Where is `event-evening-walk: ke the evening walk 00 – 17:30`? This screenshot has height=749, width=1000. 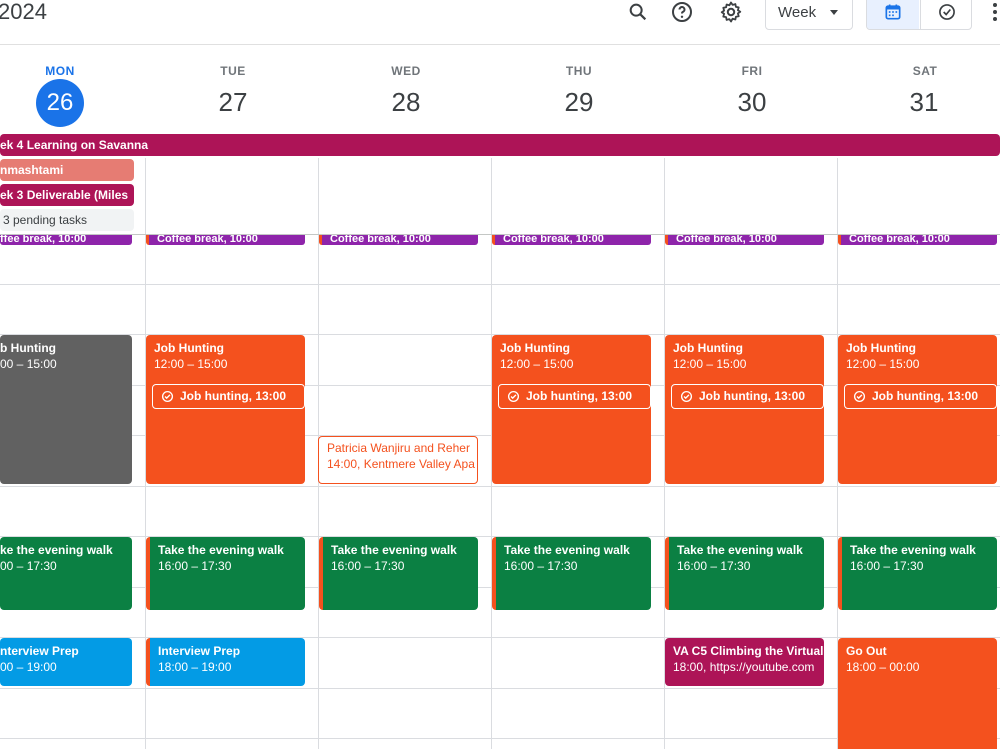
event-evening-walk: ke the evening walk 00 – 17:30 is located at coordinates (66, 573).